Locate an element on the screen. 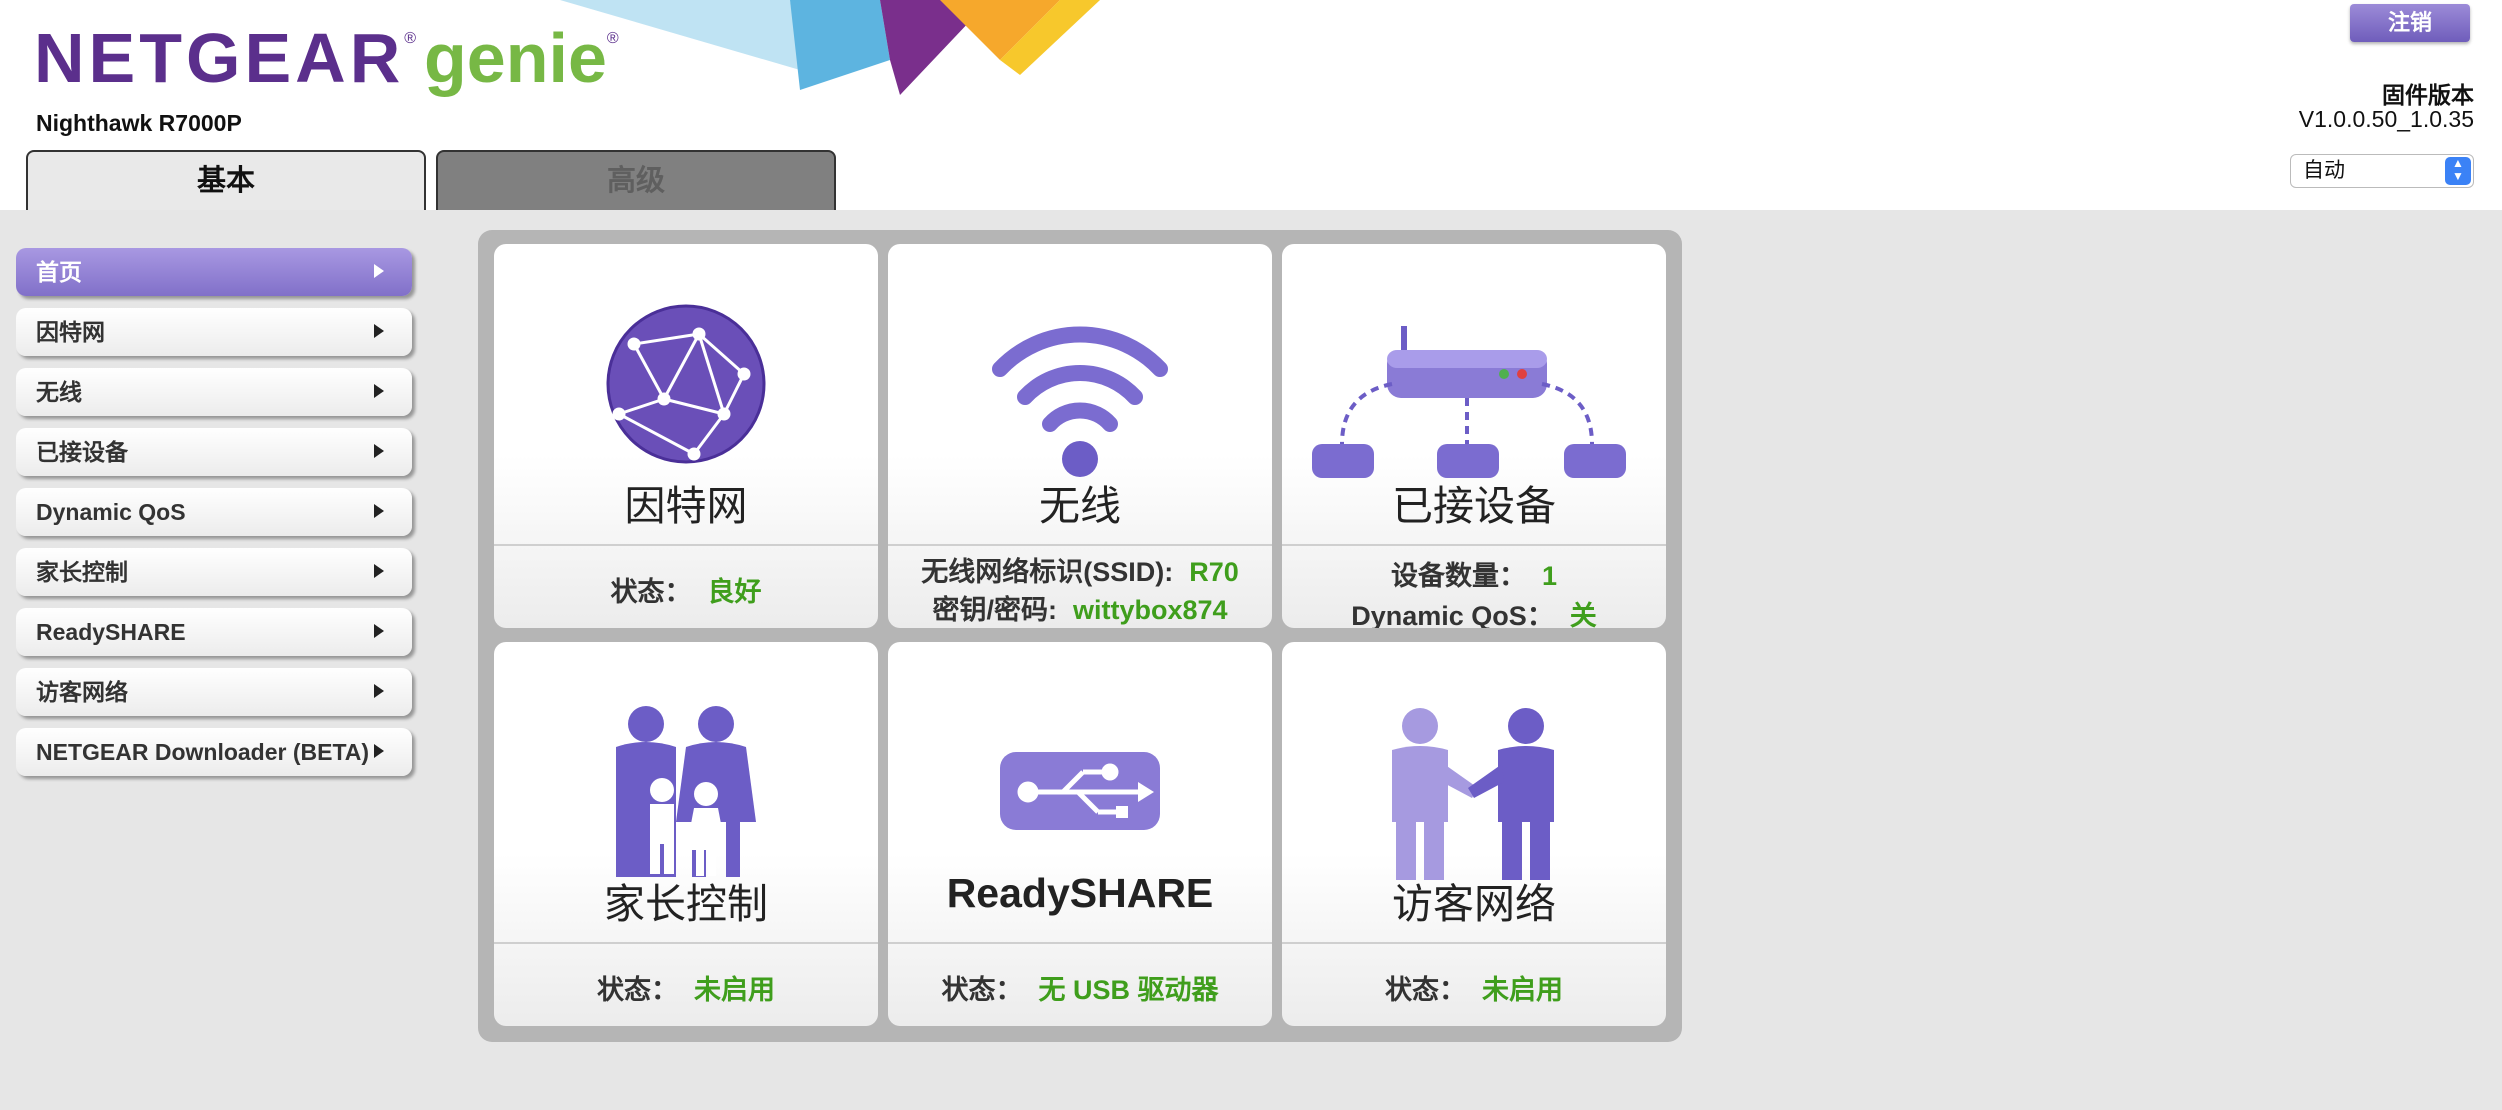 This screenshot has width=2502, height=1110. sidebar-item-wireless: 无线 is located at coordinates (214, 392).